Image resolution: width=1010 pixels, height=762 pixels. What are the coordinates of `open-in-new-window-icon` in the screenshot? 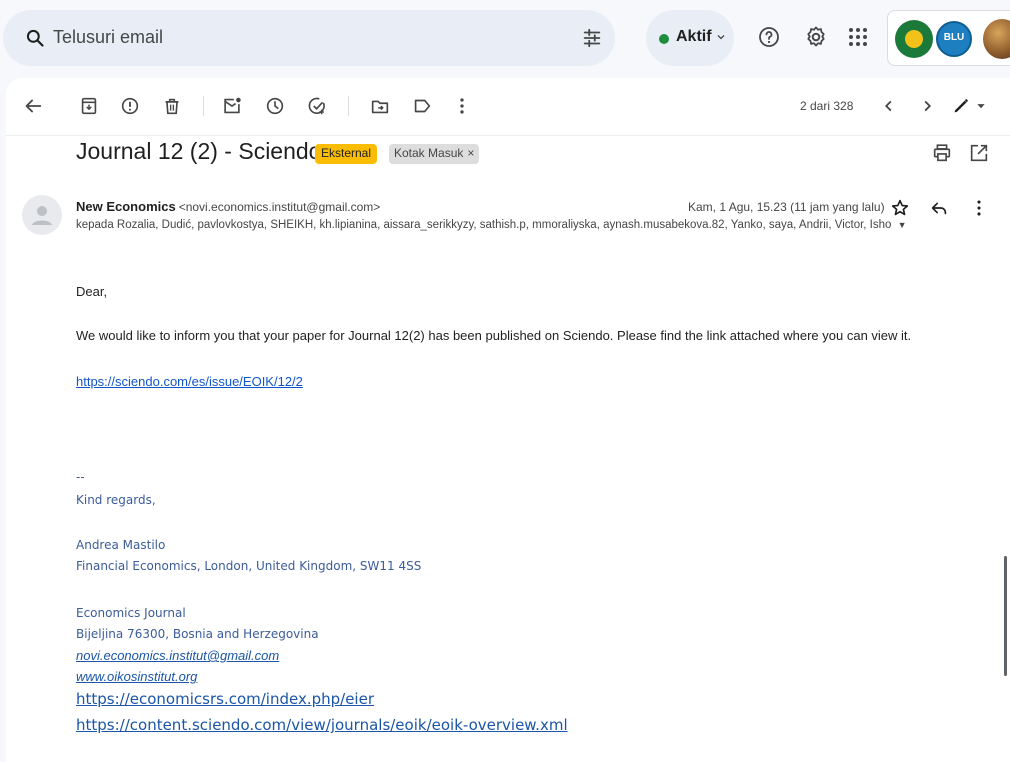 It's located at (979, 153).